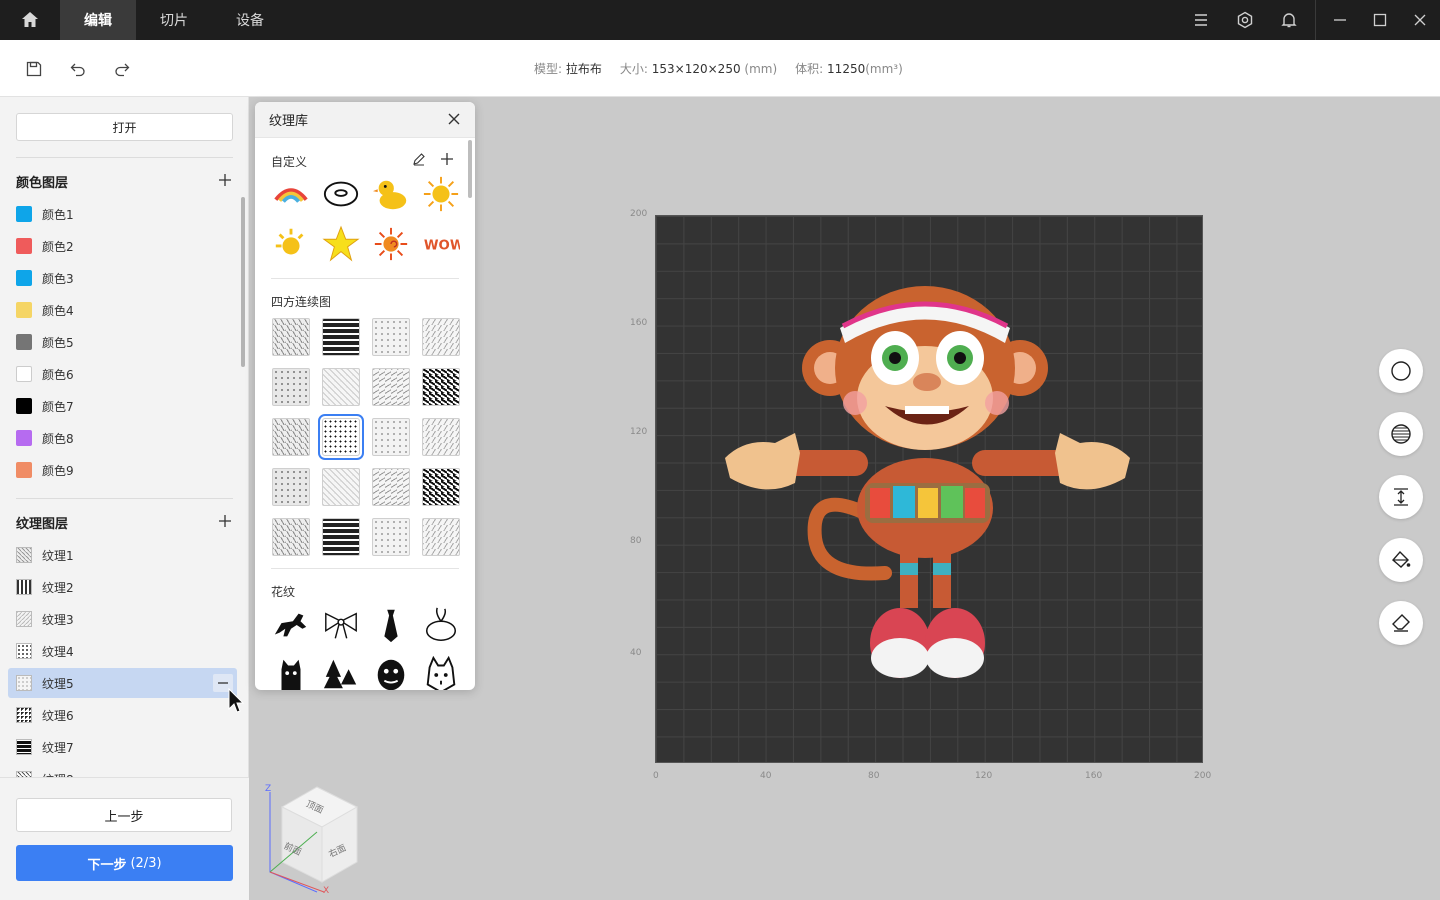 Image resolution: width=1440 pixels, height=900 pixels. I want to click on close-texture-library-button, so click(455, 120).